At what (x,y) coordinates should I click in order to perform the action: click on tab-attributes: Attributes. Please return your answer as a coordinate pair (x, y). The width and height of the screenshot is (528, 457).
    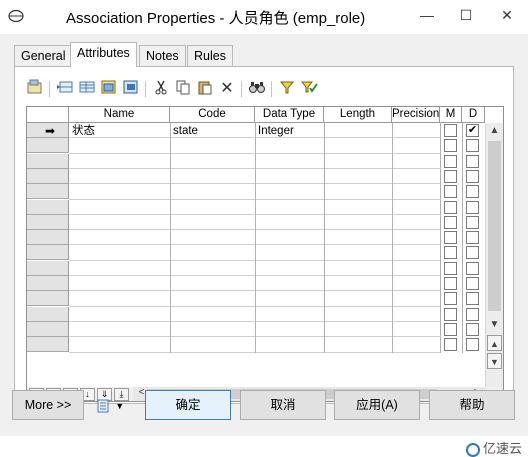
    Looking at the image, I should click on (103, 54).